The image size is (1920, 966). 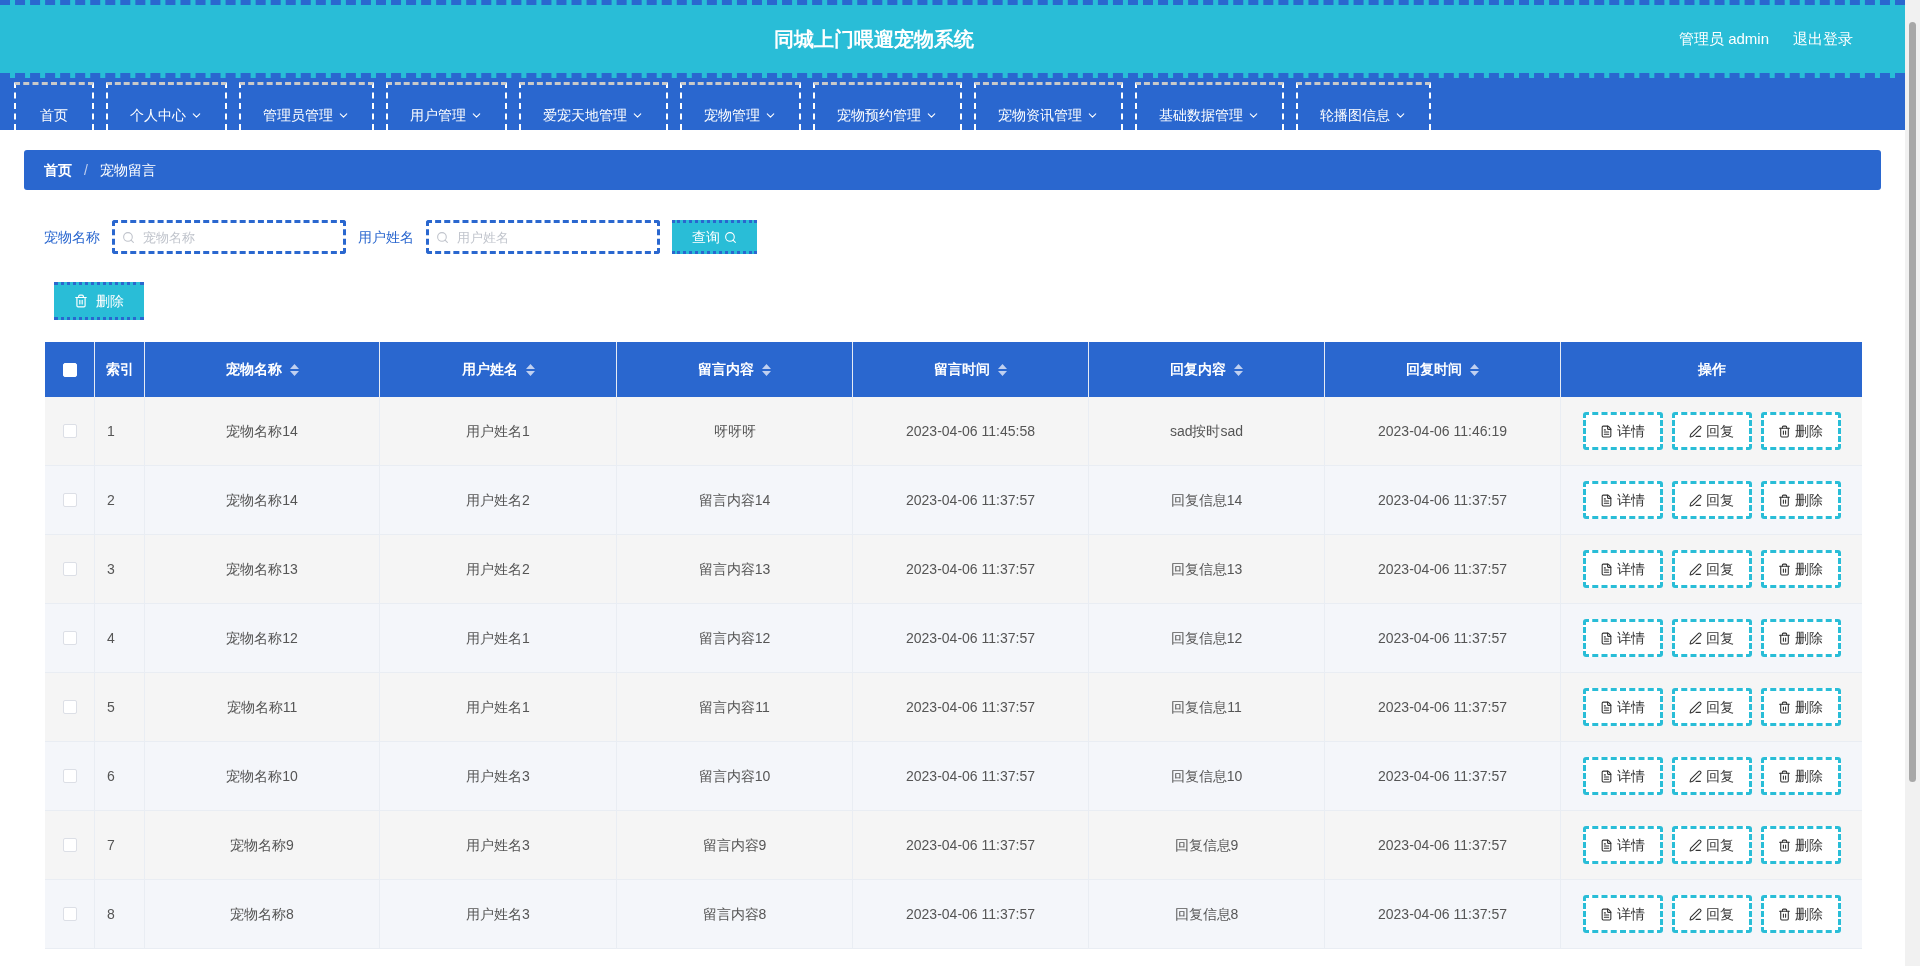 What do you see at coordinates (1206, 845) in the screenshot?
I see `table-cell-text: 回复信息9` at bounding box center [1206, 845].